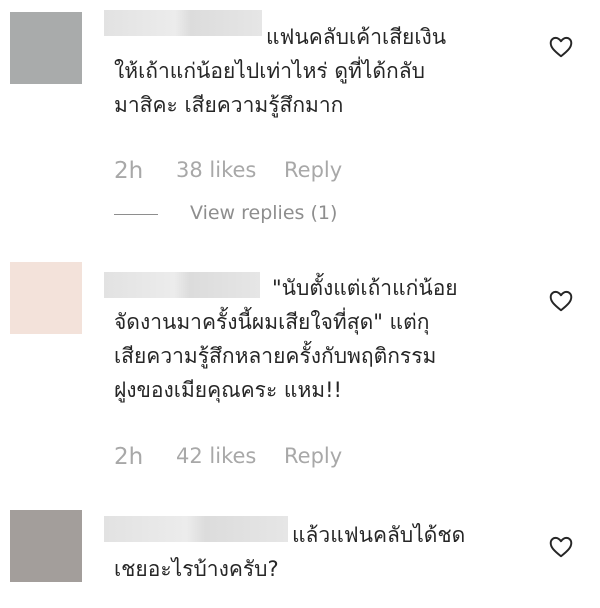  I want to click on comment-text-line: ให้เถ้าแก่น้อยไปเท่าไหร่ ดูที่ได้กลับ, so click(269, 71).